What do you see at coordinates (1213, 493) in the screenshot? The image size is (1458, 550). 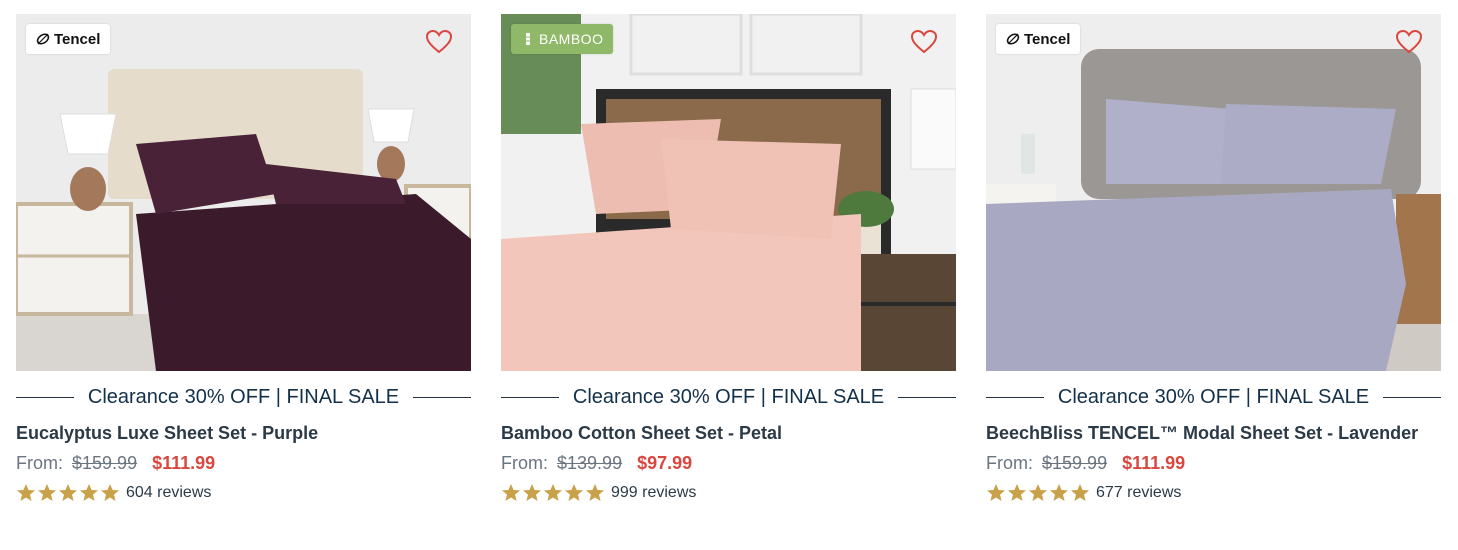 I see `rating-row: 677 reviews` at bounding box center [1213, 493].